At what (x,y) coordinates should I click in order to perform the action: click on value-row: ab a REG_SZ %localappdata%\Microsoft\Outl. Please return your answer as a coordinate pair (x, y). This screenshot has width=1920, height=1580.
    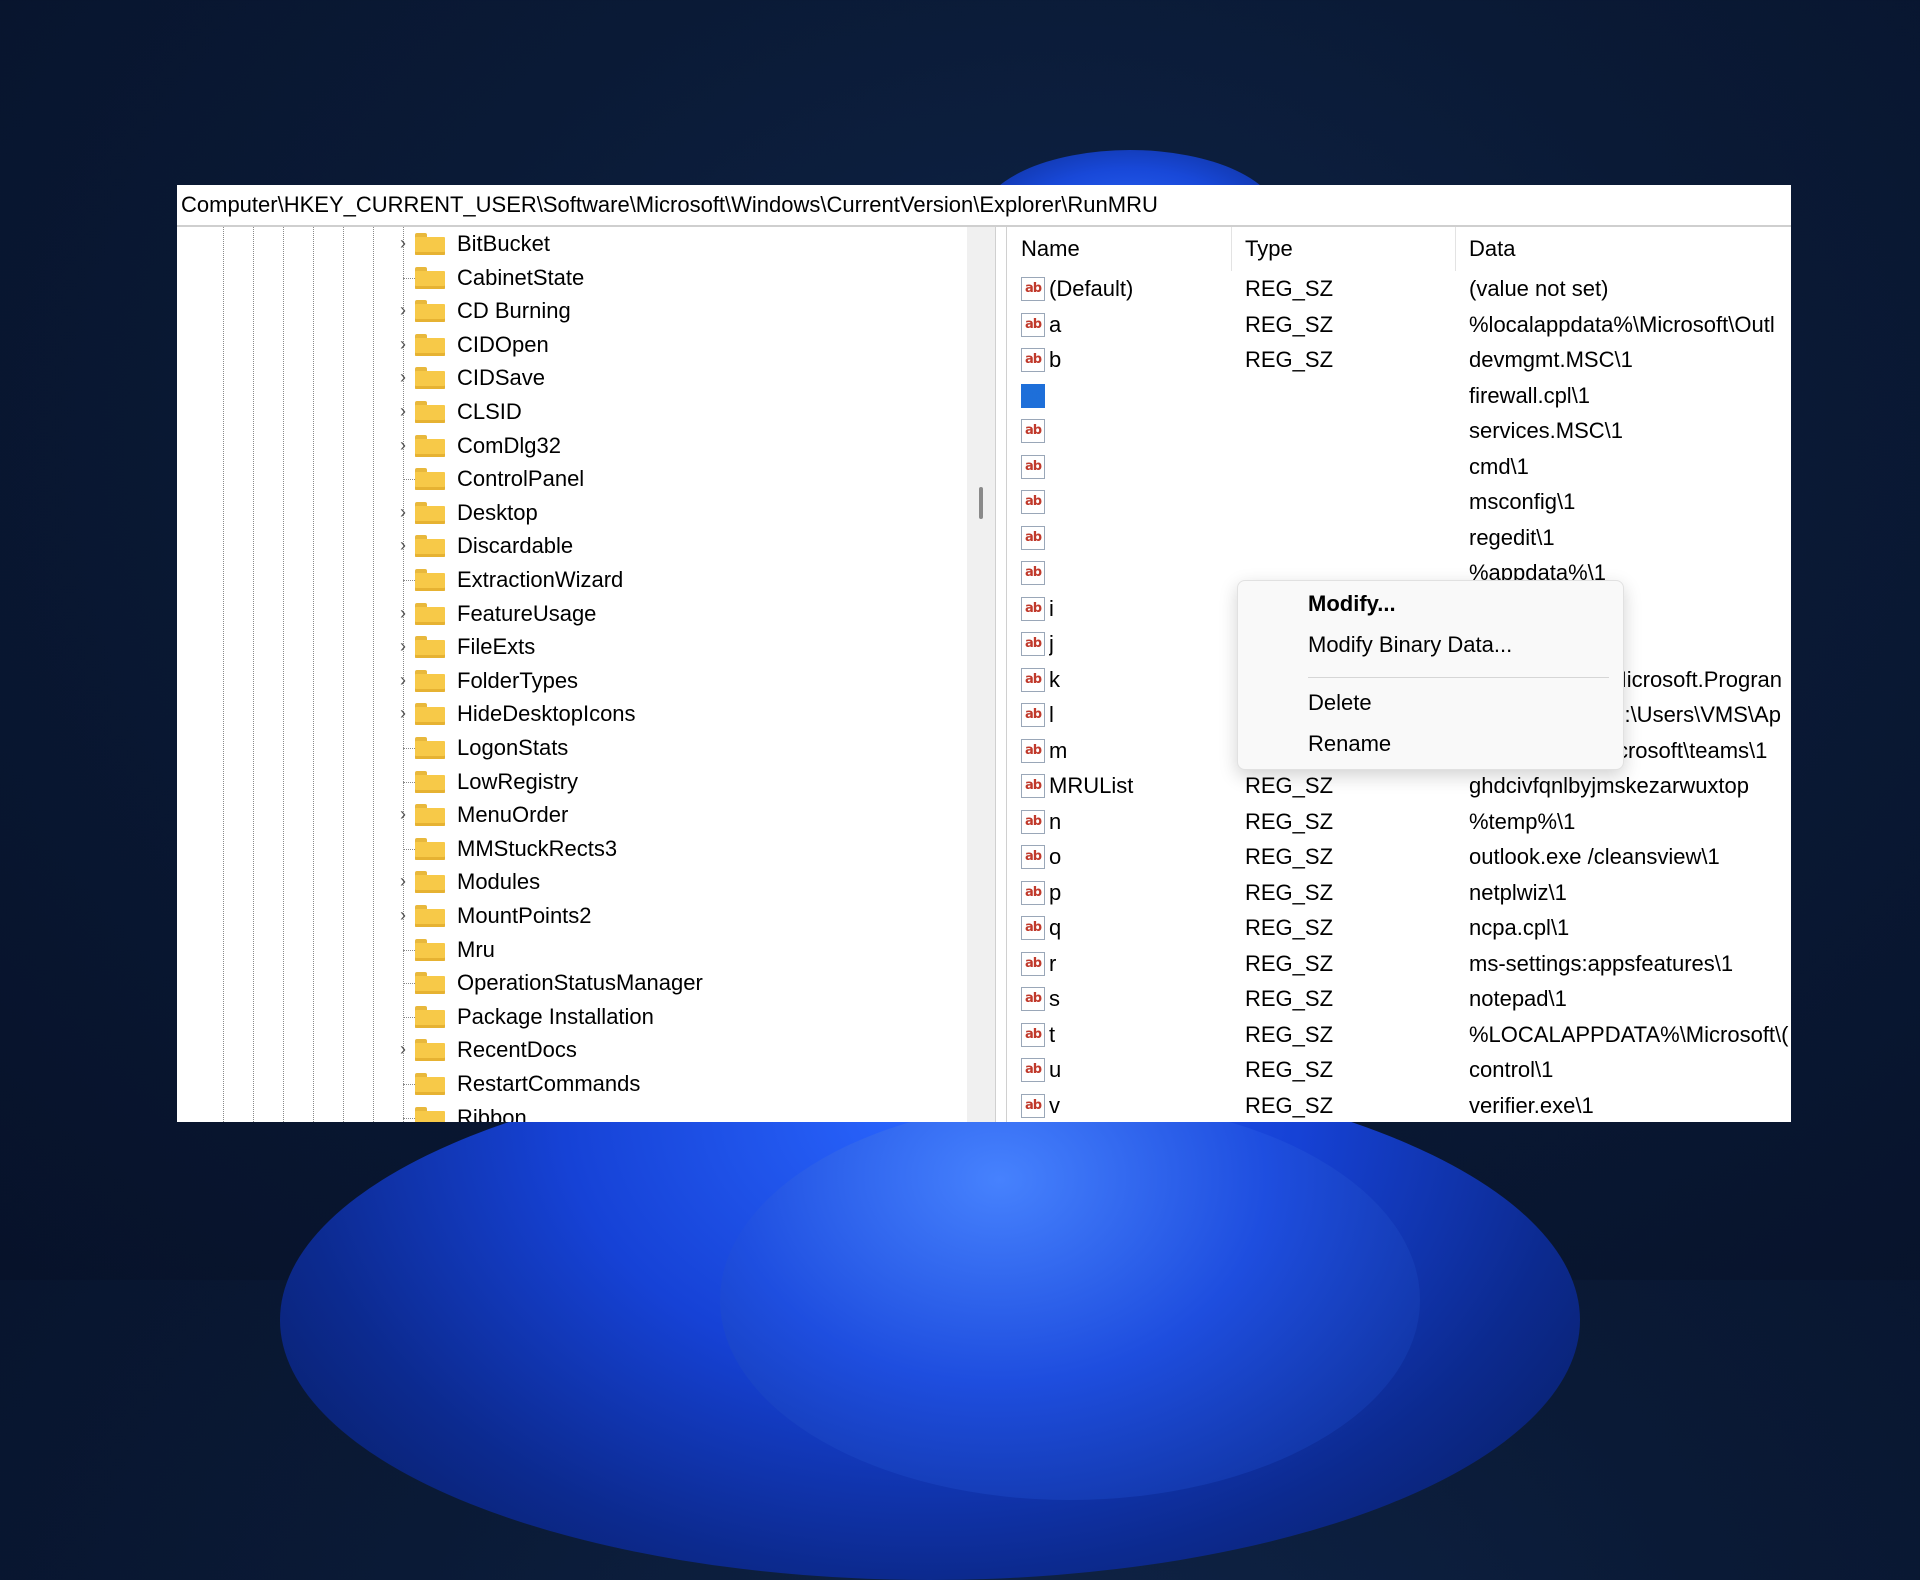
    Looking at the image, I should click on (1399, 325).